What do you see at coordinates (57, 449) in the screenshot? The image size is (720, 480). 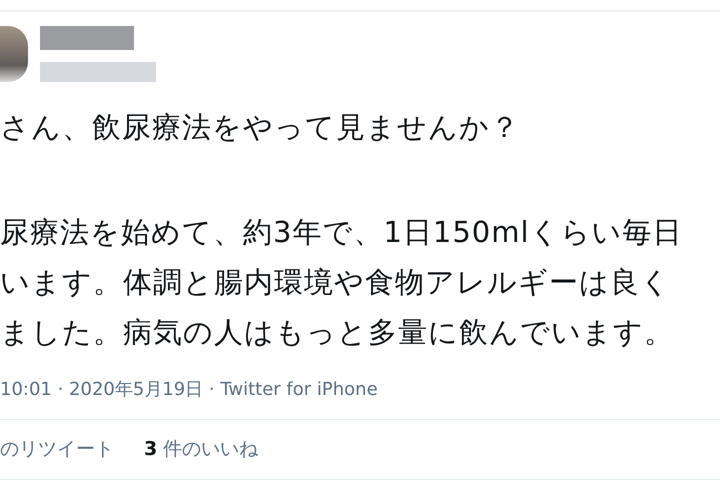 I see `stat-link: のリツイート` at bounding box center [57, 449].